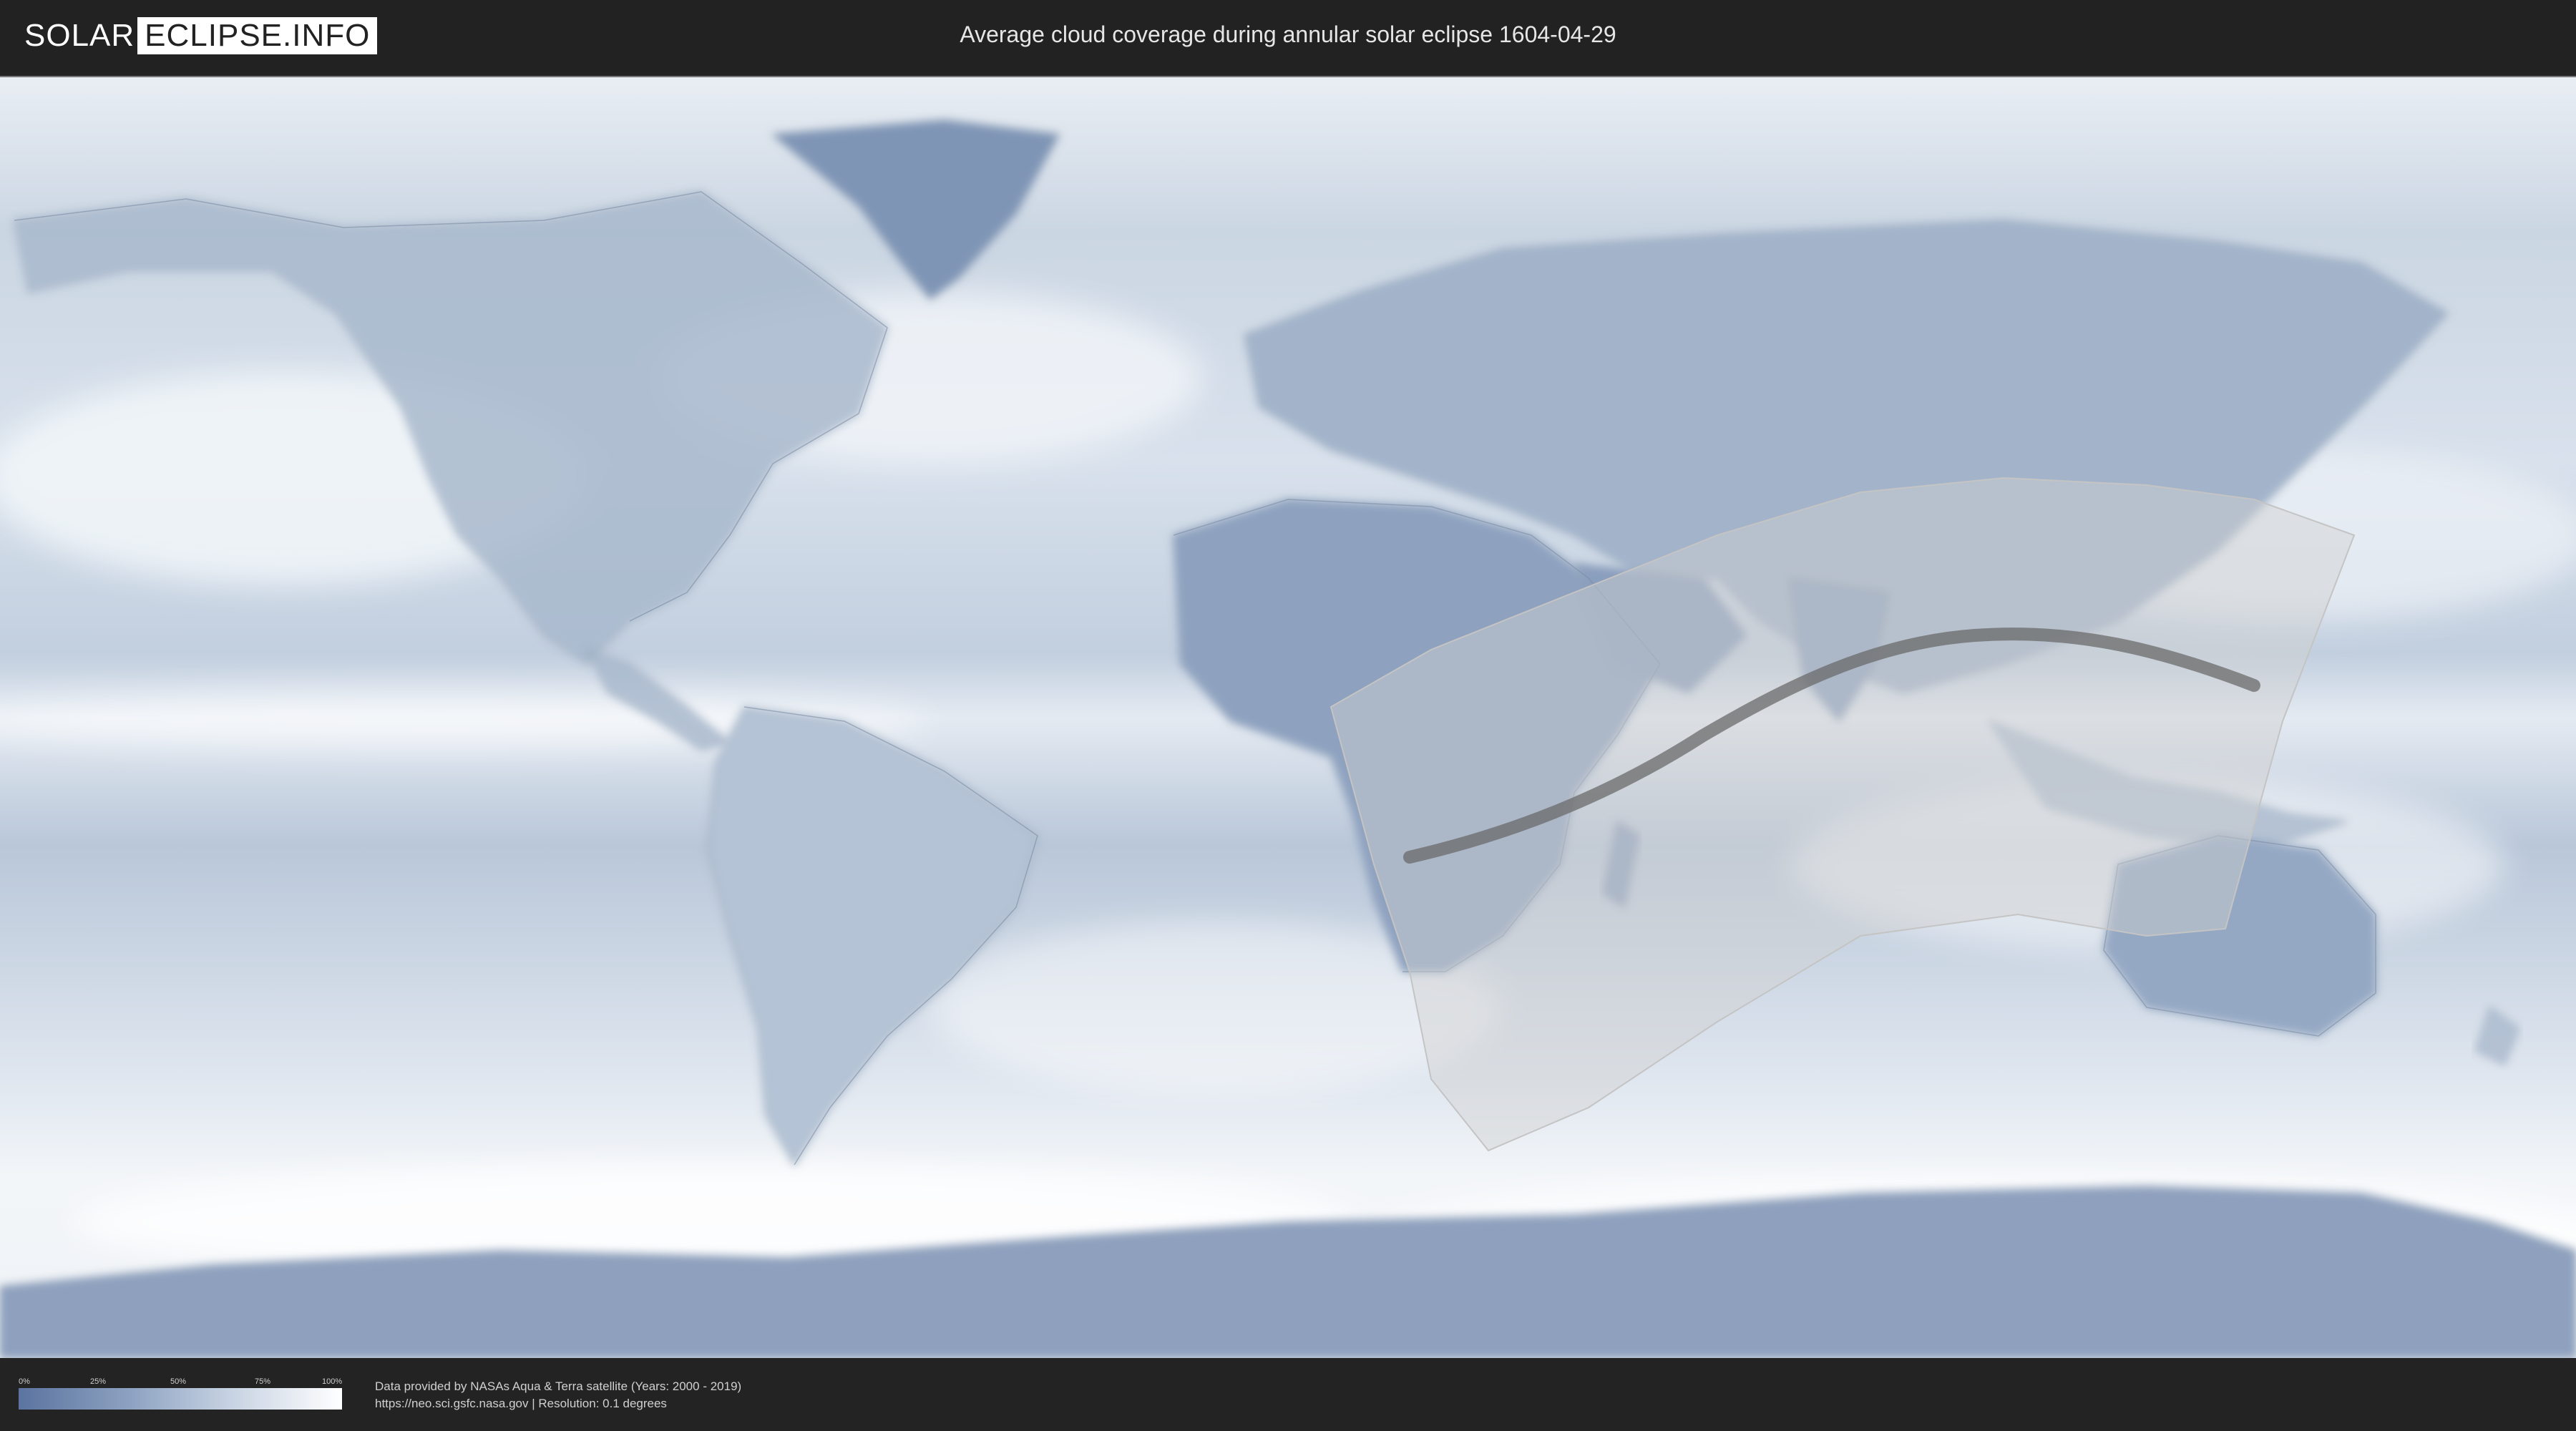 The width and height of the screenshot is (2576, 1431). I want to click on legend-tick-75: 75%, so click(263, 1382).